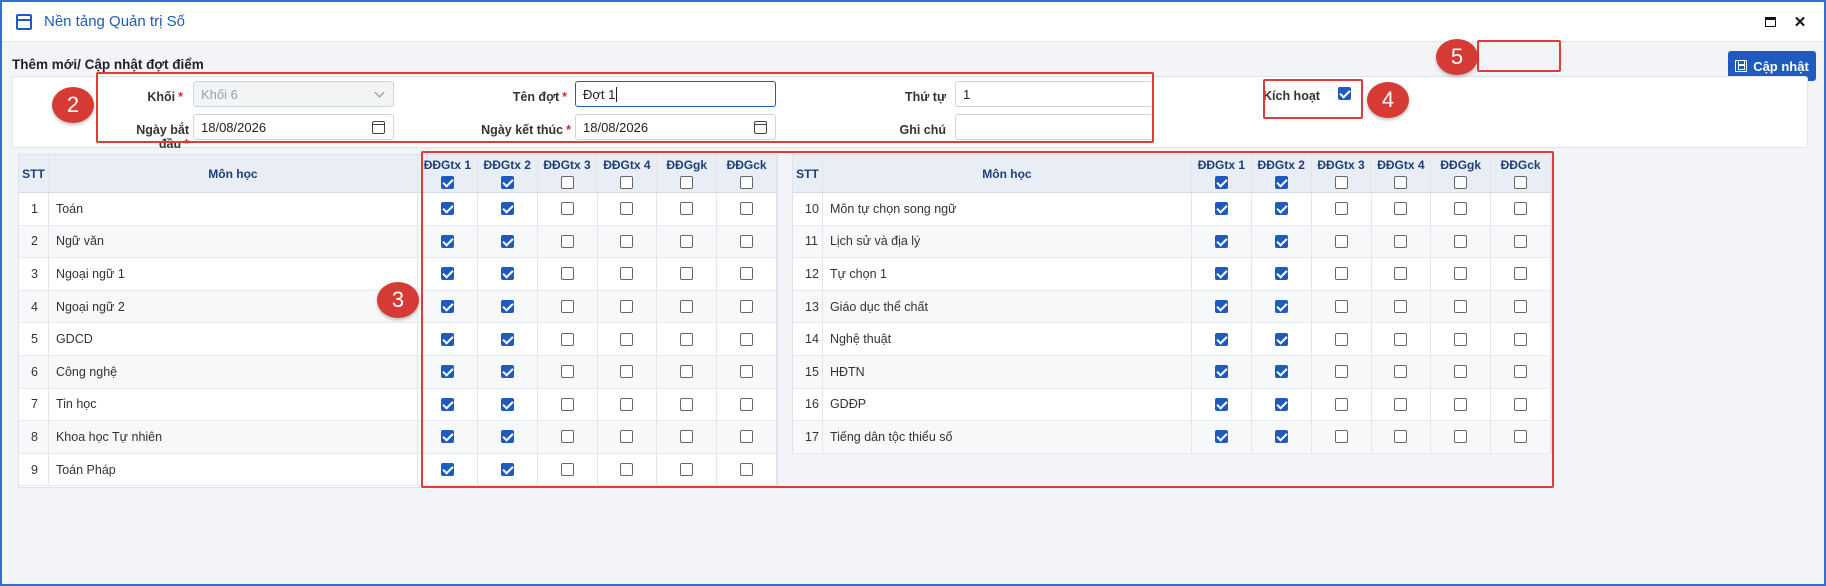  What do you see at coordinates (1344, 93) in the screenshot?
I see `kich-hoat-checkbox` at bounding box center [1344, 93].